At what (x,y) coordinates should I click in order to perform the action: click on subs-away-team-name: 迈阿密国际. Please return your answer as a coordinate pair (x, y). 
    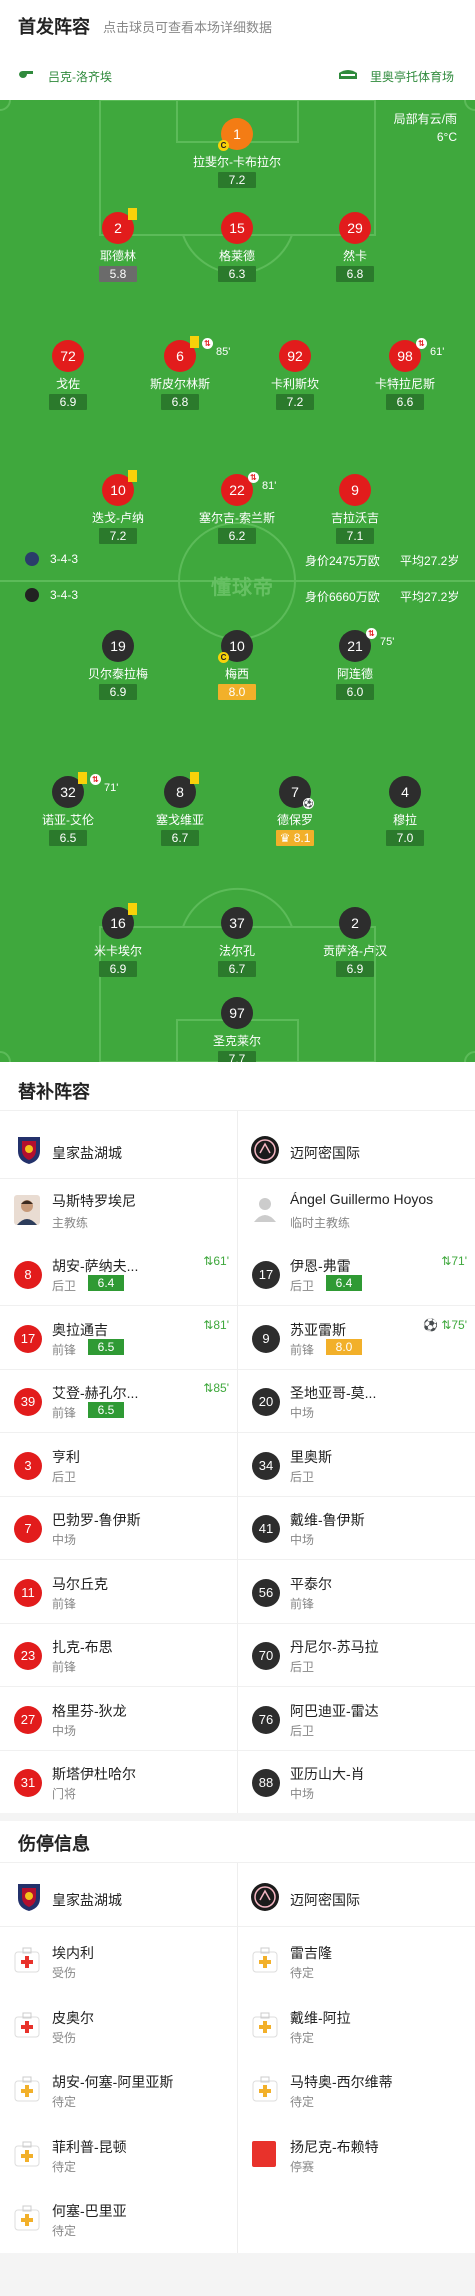
    Looking at the image, I should click on (325, 1153).